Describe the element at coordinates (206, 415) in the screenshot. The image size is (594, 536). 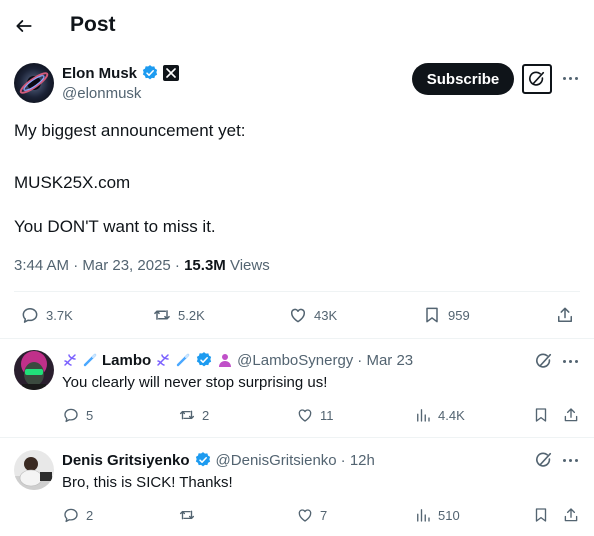
I see `repost-count: 2` at that location.